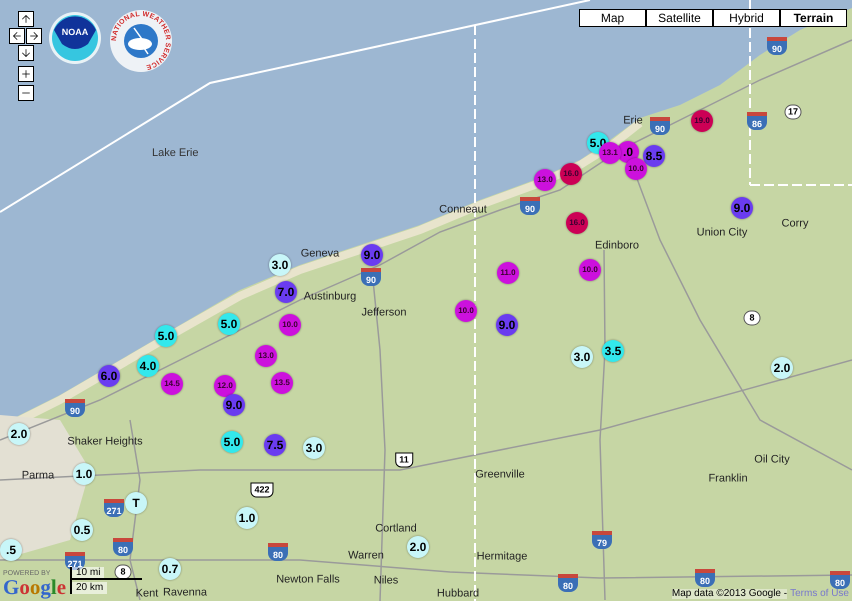 Image resolution: width=852 pixels, height=601 pixels. I want to click on map-type-button: Hybrid, so click(746, 18).